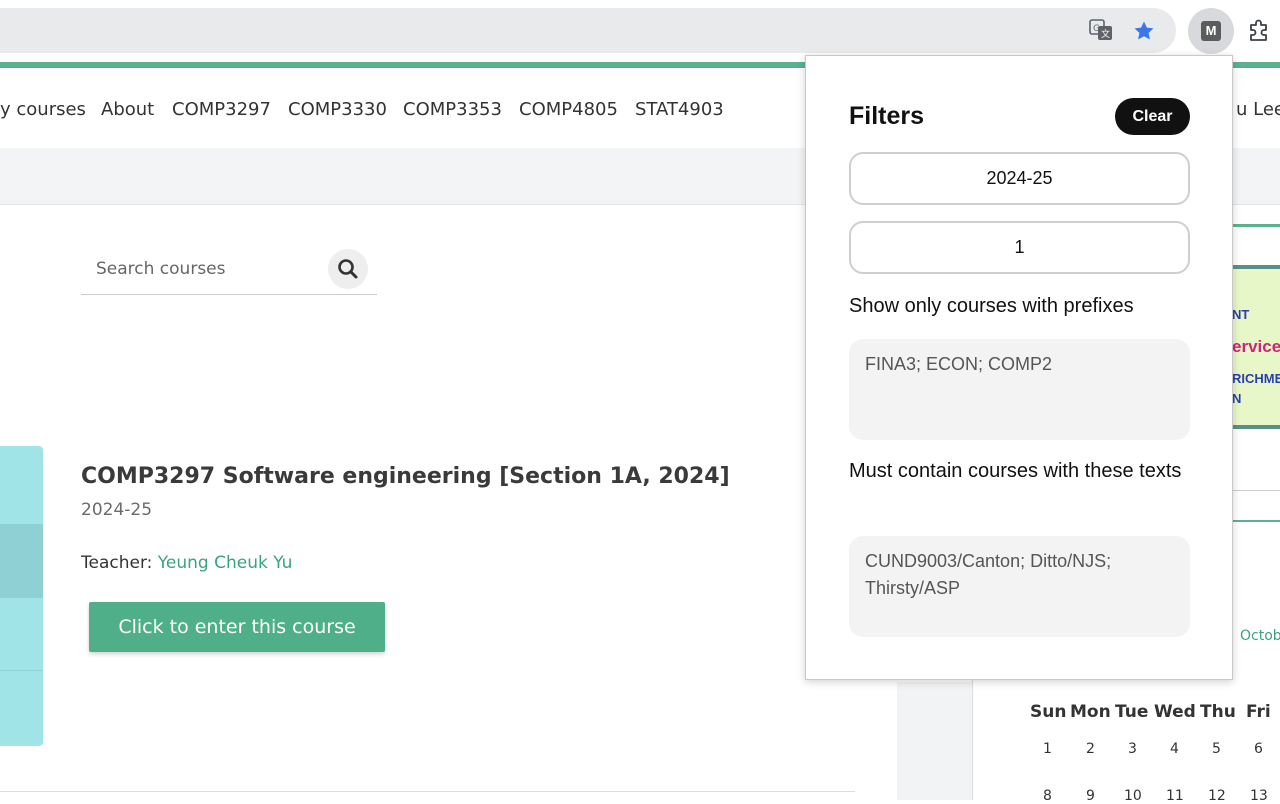  Describe the element at coordinates (1019, 389) in the screenshot. I see `prefix-textarea: FINA3; ECON; COMP2` at that location.